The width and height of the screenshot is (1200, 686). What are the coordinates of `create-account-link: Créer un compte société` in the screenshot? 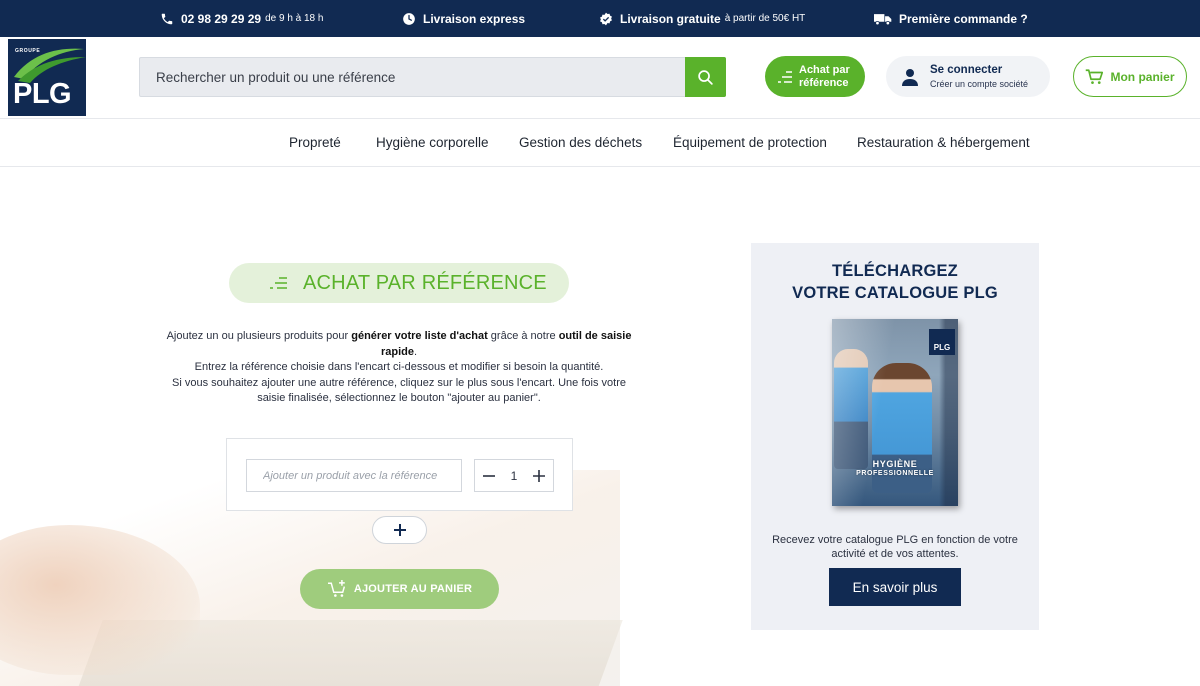 It's located at (979, 84).